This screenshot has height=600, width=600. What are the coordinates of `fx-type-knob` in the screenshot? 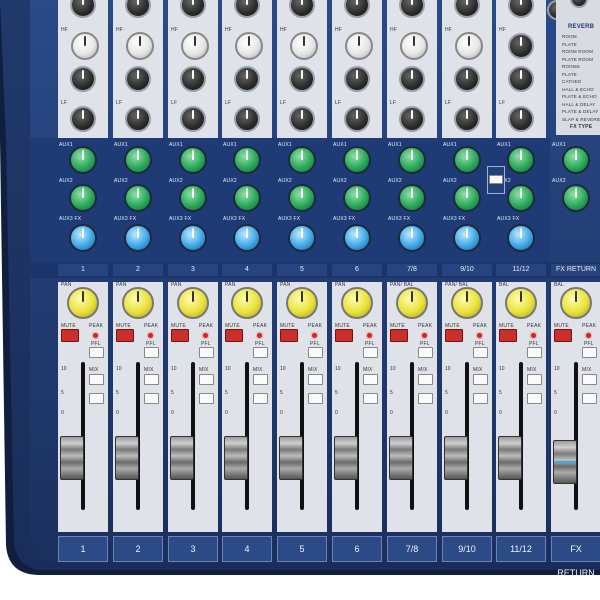 It's located at (579, 4).